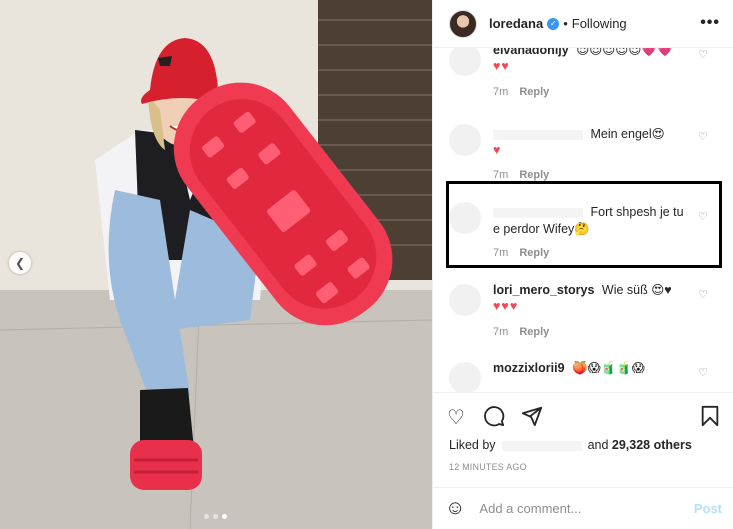 The height and width of the screenshot is (529, 733). I want to click on post-header: loredana ✓ • Following •••, so click(583, 24).